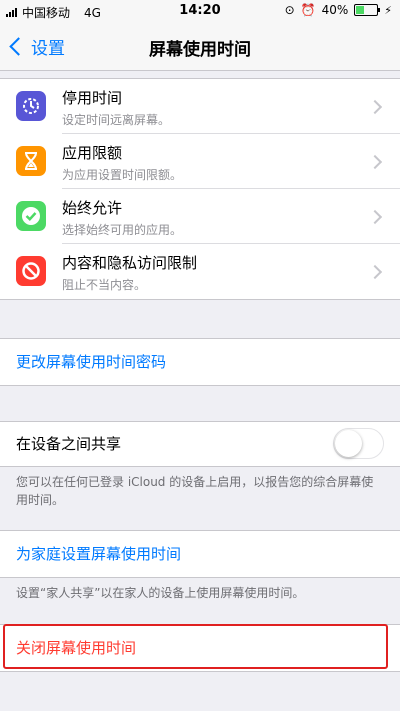 The image size is (400, 711). What do you see at coordinates (308, 10) in the screenshot?
I see `alarm-icon: ⏰` at bounding box center [308, 10].